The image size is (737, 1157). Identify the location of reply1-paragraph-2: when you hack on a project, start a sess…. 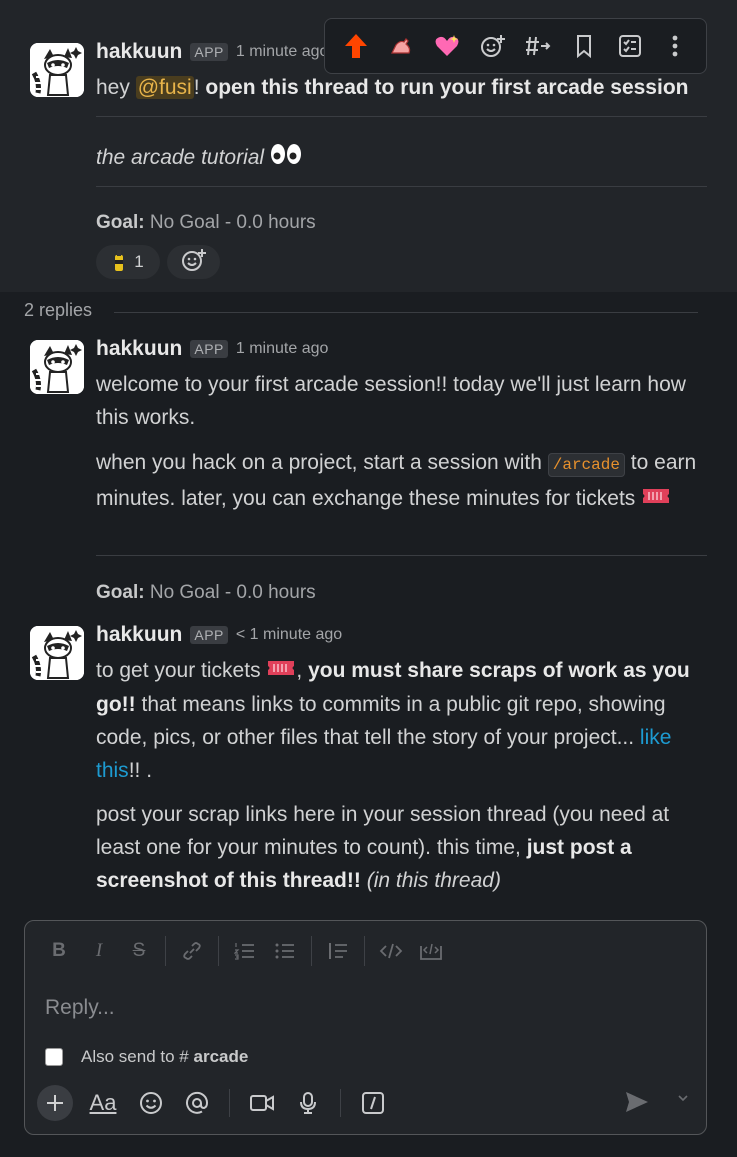
(398, 481).